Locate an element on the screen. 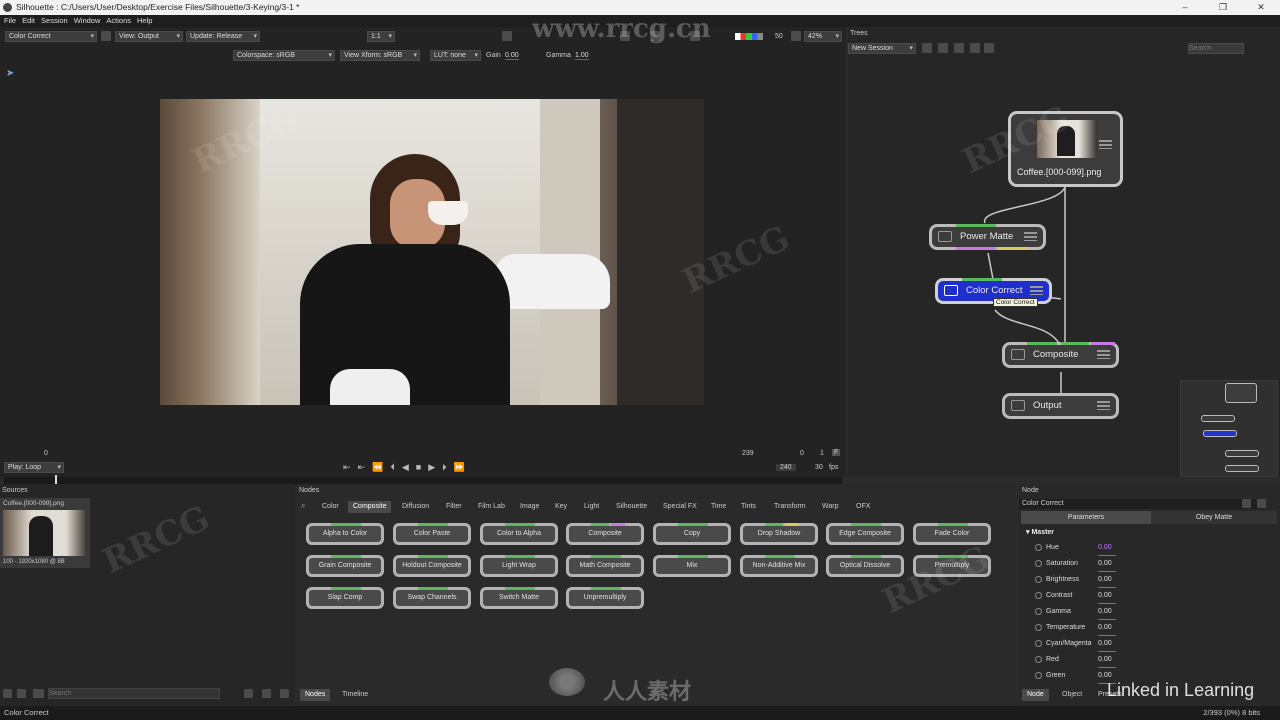 This screenshot has height=720, width=1280. select-tool-icon: ➤ is located at coordinates (10, 73).